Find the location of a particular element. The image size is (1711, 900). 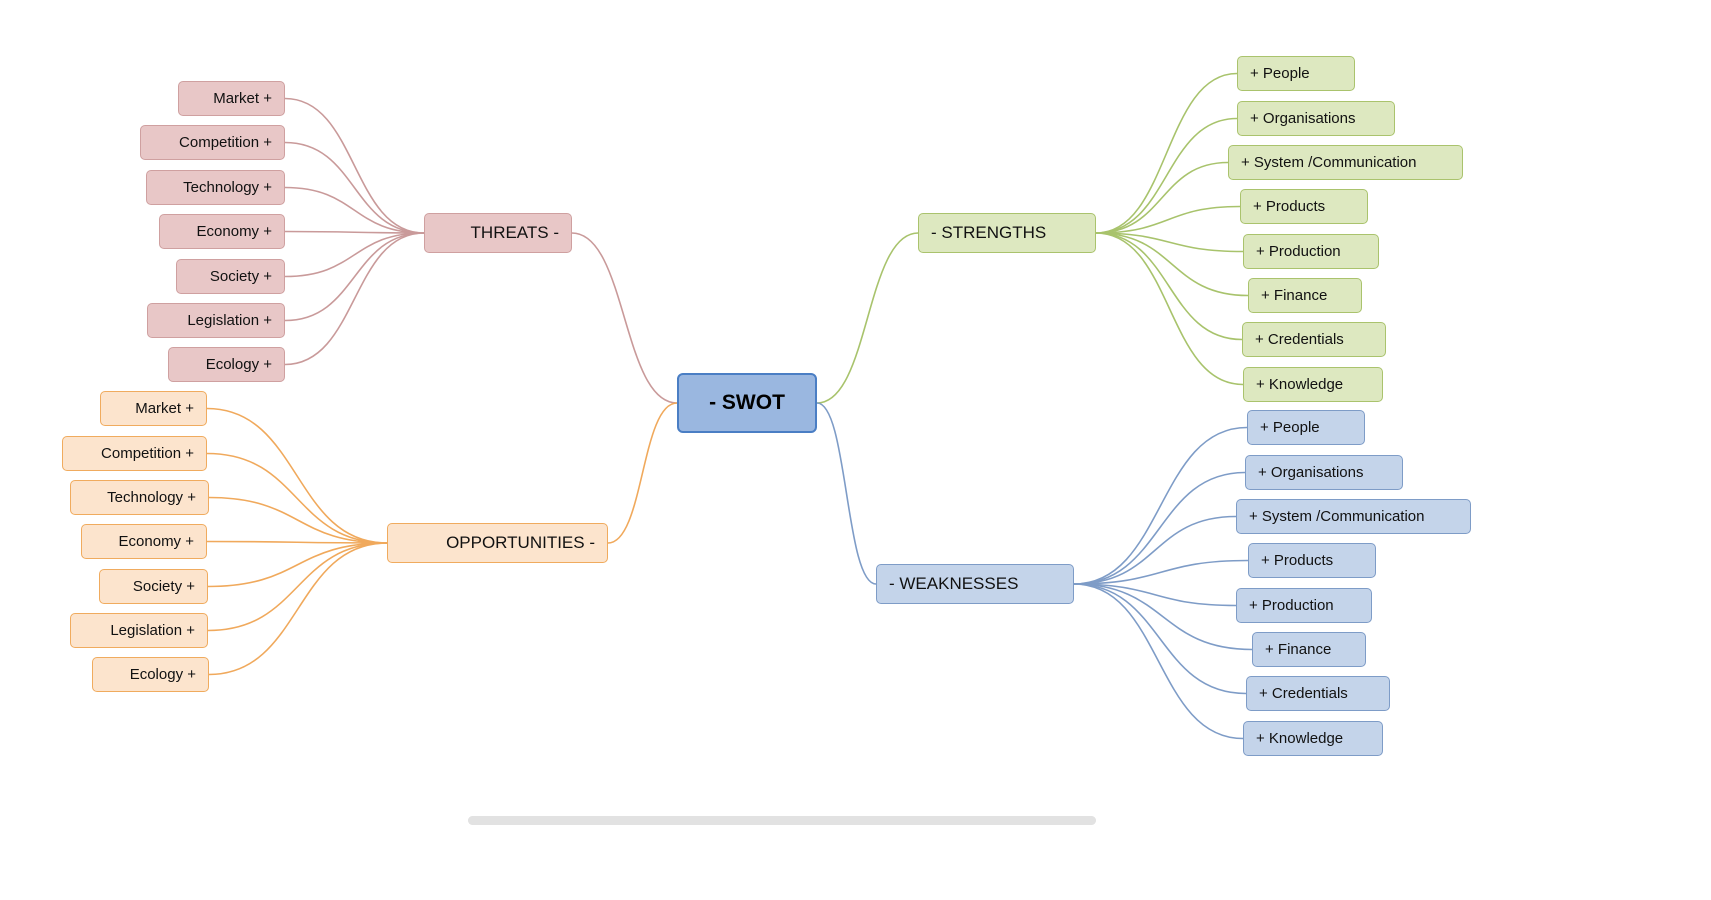

child-node-opportunities-3-label: Economy + is located at coordinates (156, 541).